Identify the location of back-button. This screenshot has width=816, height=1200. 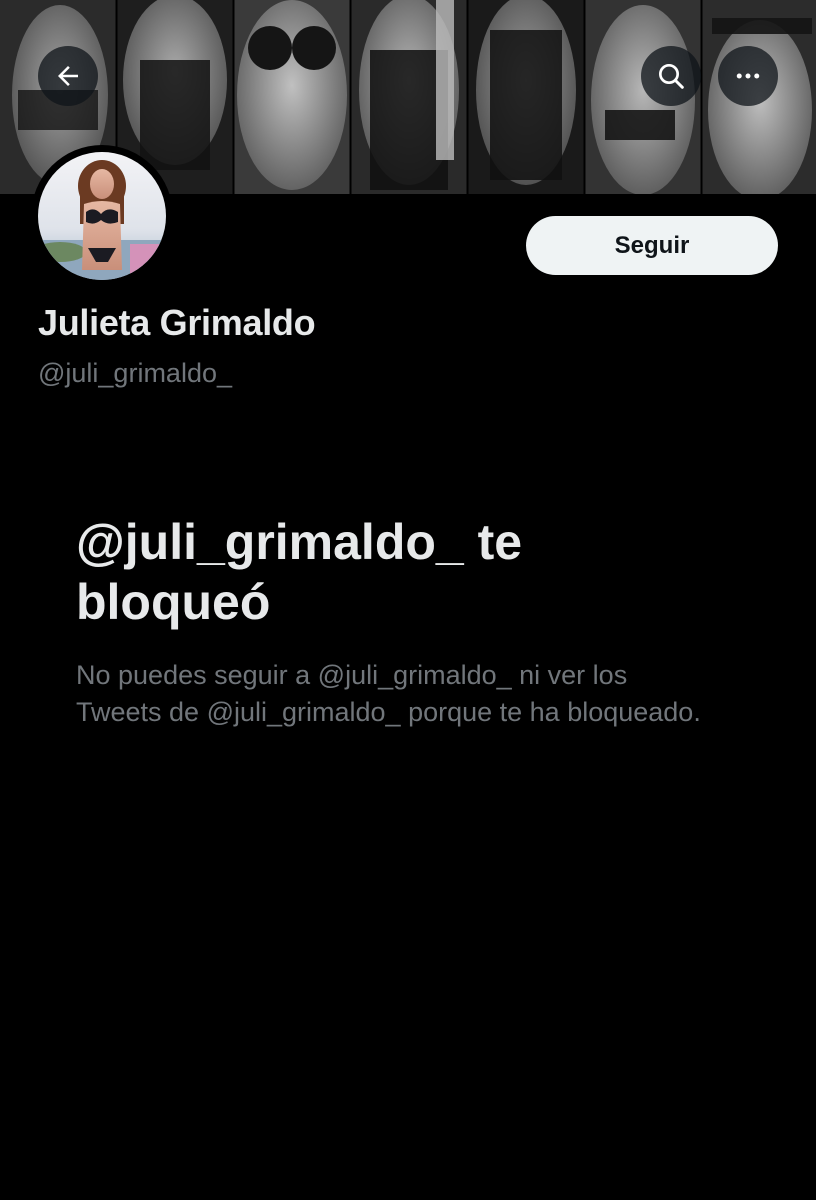
(68, 76).